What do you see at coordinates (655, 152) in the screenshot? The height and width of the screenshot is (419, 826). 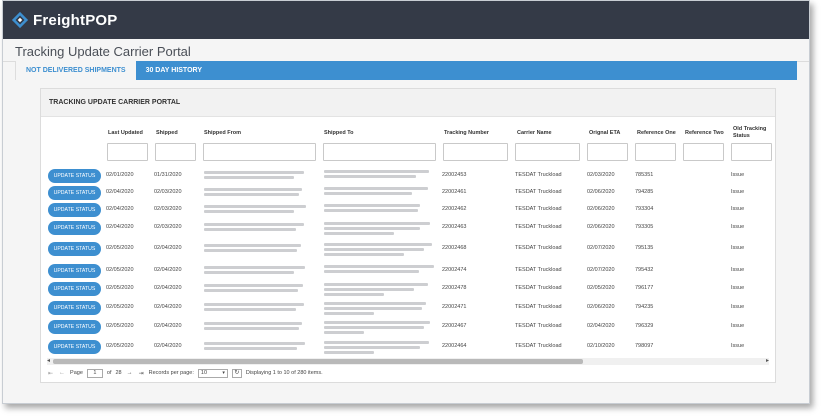 I see `filter-reference-one-input` at bounding box center [655, 152].